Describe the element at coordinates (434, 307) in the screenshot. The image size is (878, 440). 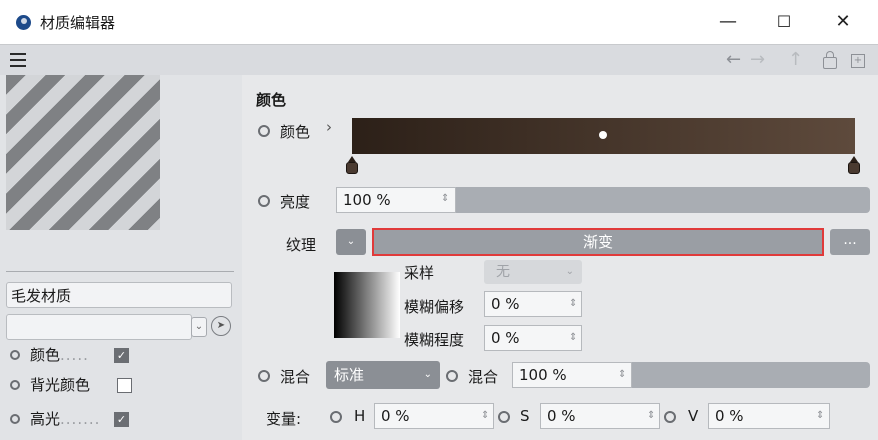
I see `blur-offset-label: 模糊偏移` at that location.